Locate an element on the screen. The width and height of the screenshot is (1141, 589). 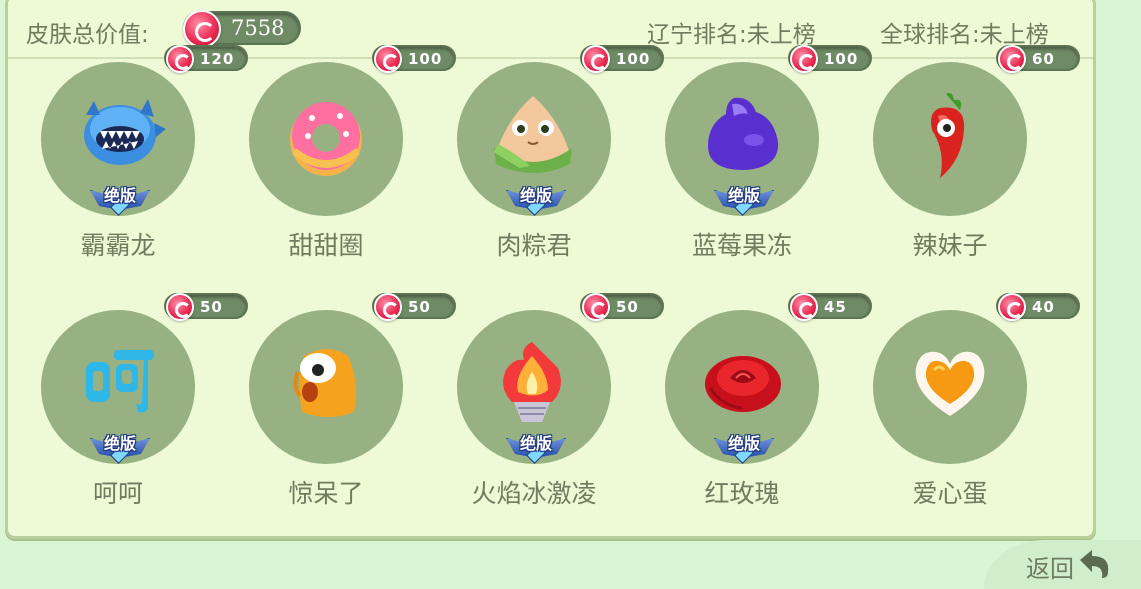
flame-icecream-icon is located at coordinates (532, 382).